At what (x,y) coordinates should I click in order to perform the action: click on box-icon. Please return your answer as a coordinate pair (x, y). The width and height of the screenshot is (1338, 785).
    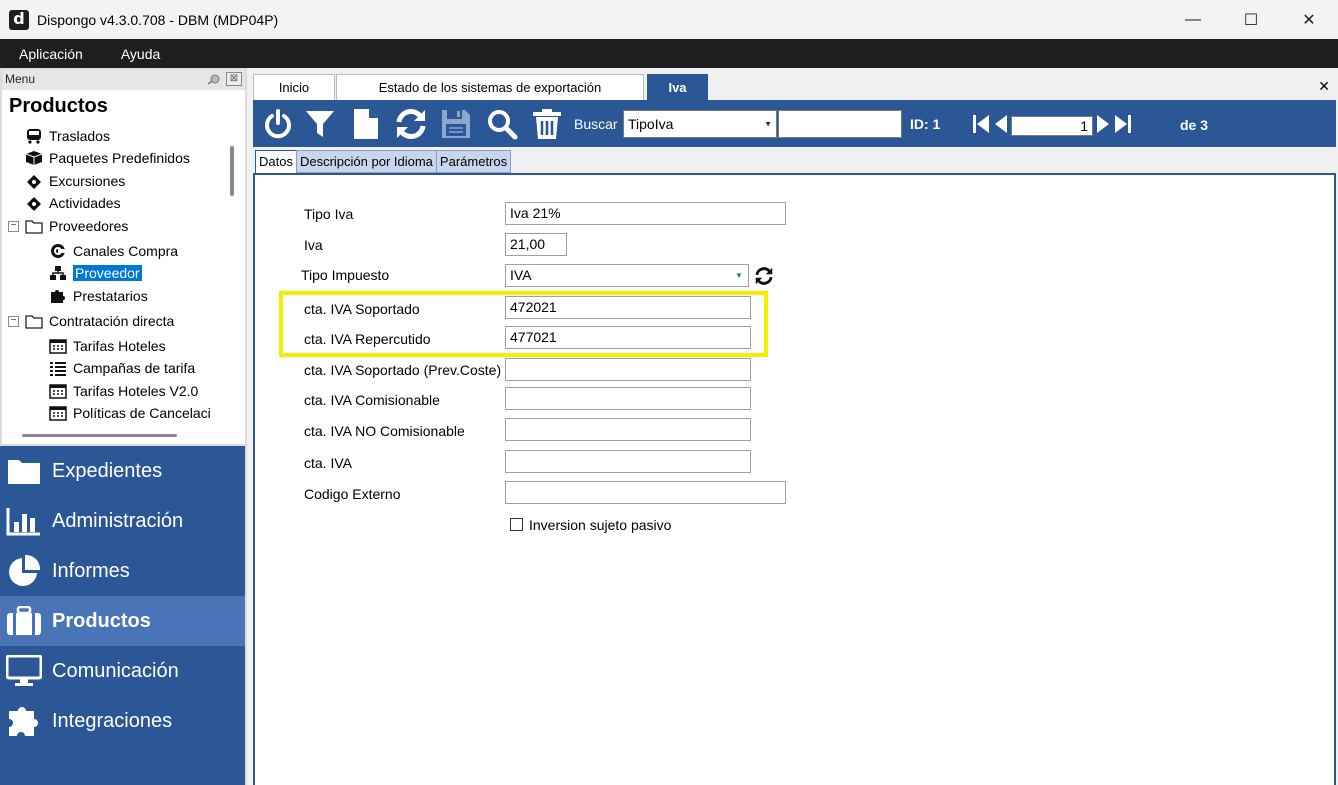
    Looking at the image, I should click on (34, 158).